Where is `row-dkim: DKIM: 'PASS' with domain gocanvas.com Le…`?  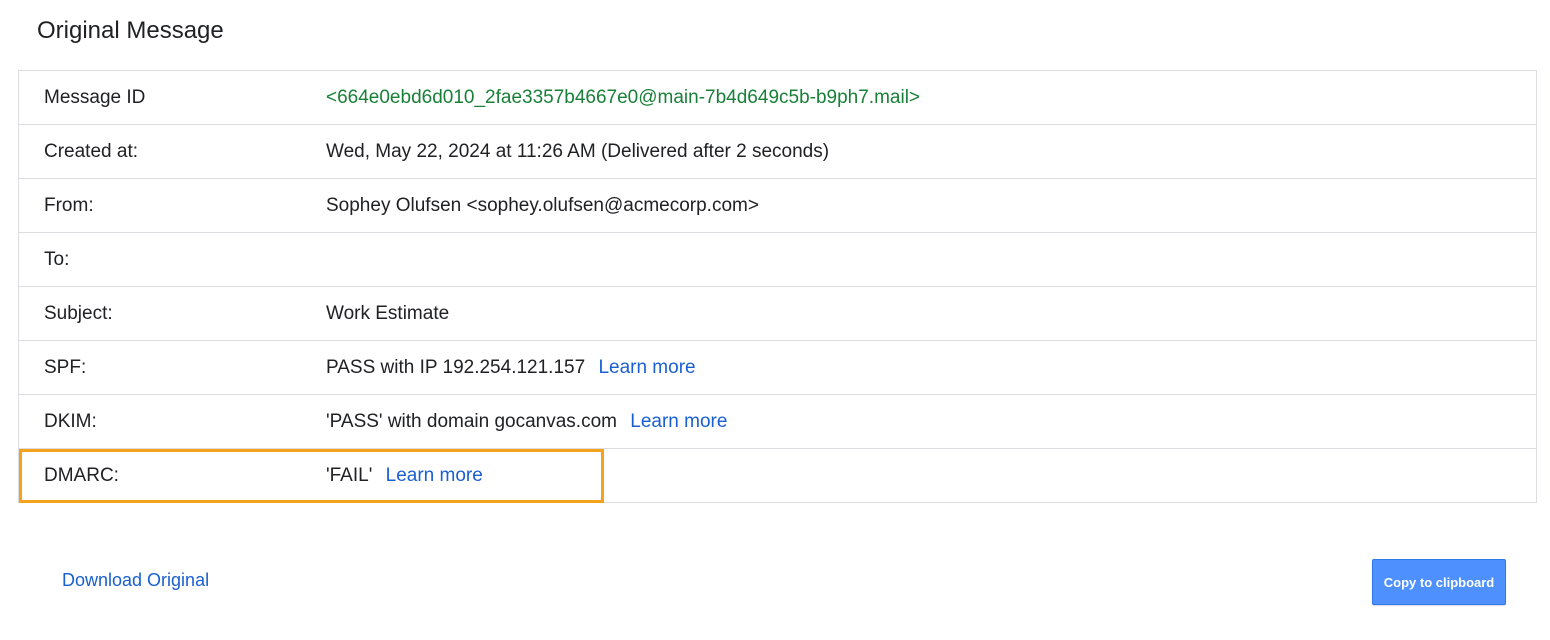
row-dkim: DKIM: 'PASS' with domain gocanvas.com Le… is located at coordinates (777, 421).